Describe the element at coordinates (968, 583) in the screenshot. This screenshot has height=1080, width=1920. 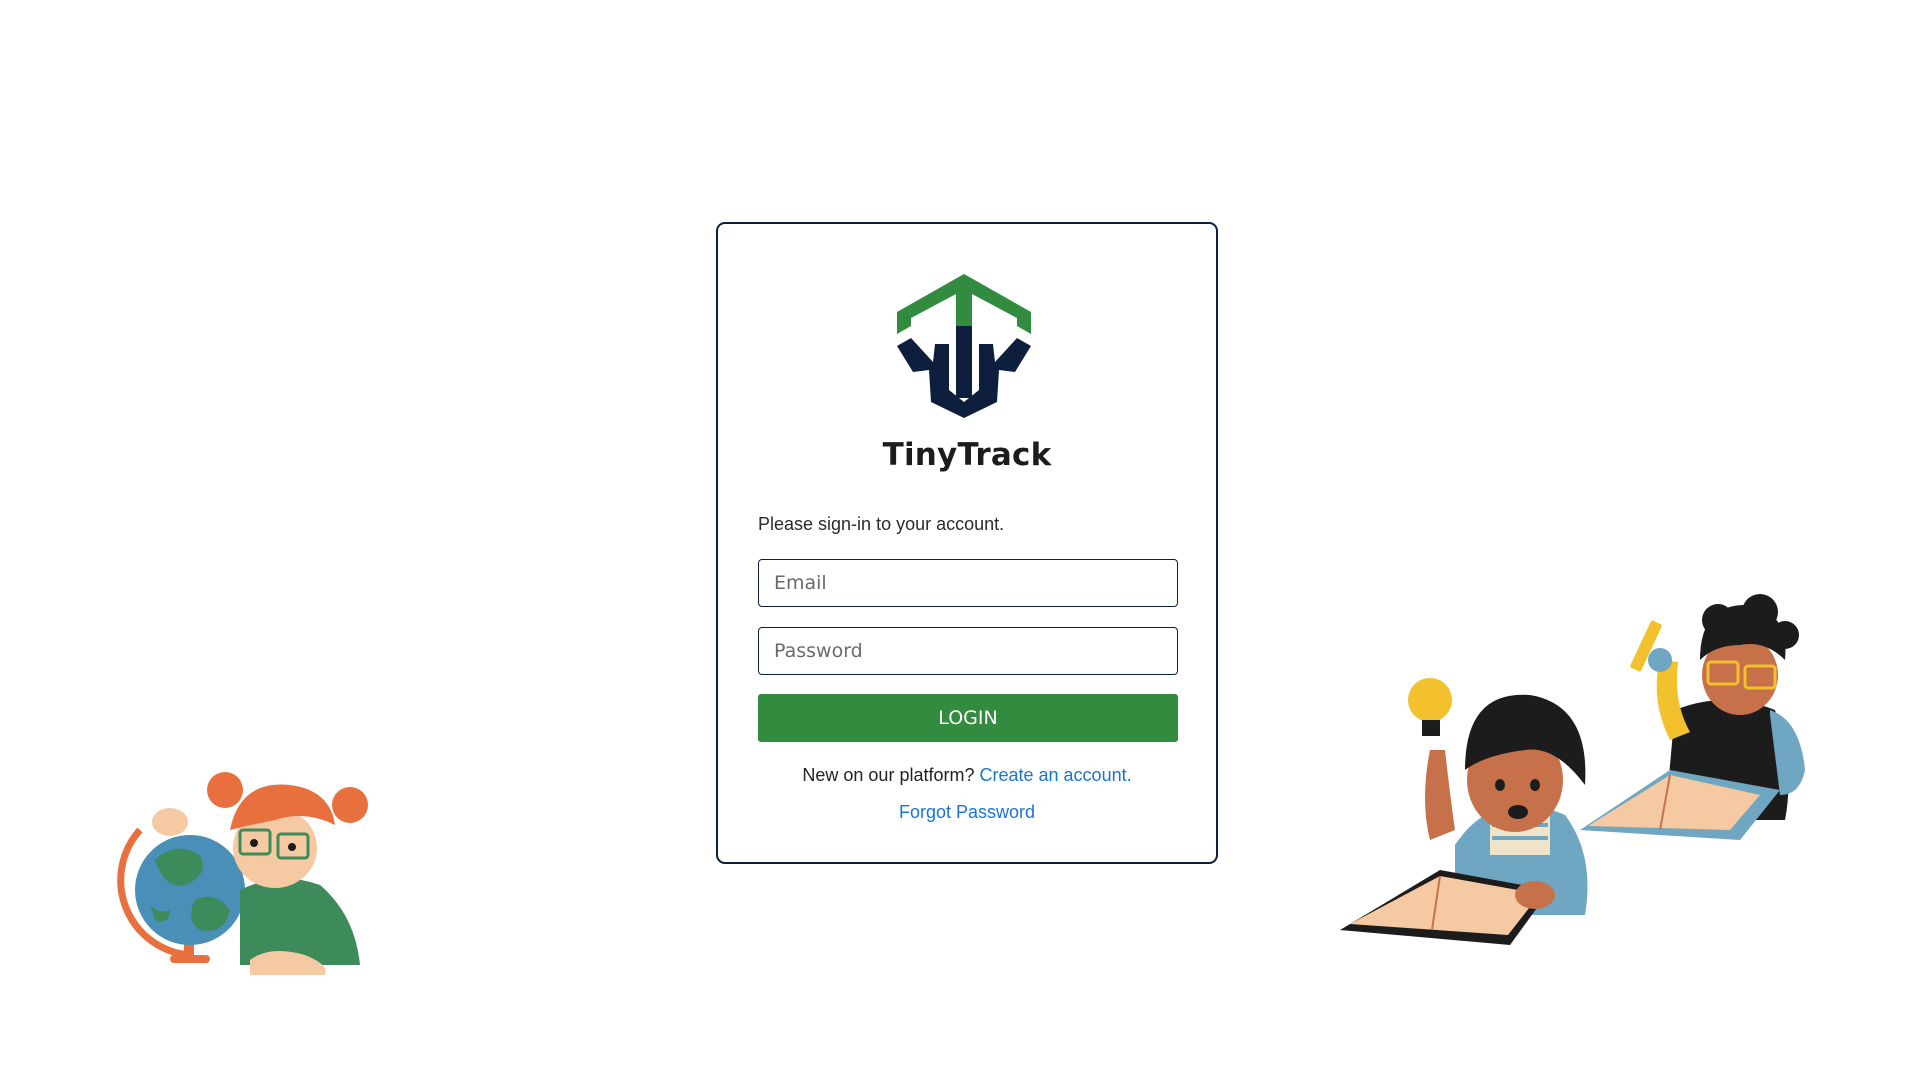
I see `email-field` at that location.